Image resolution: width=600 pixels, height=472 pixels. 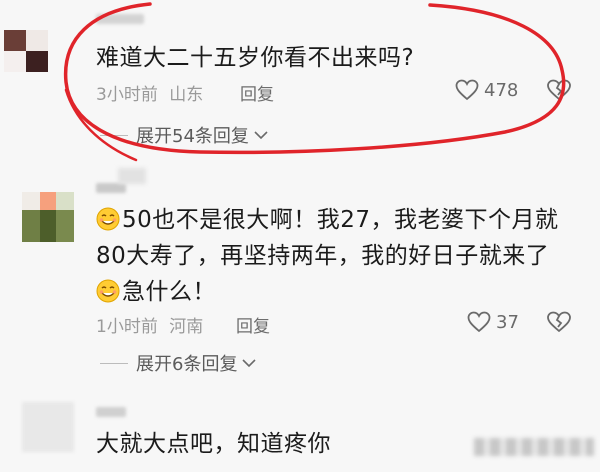 I want to click on comment-location: 河南, so click(x=186, y=327).